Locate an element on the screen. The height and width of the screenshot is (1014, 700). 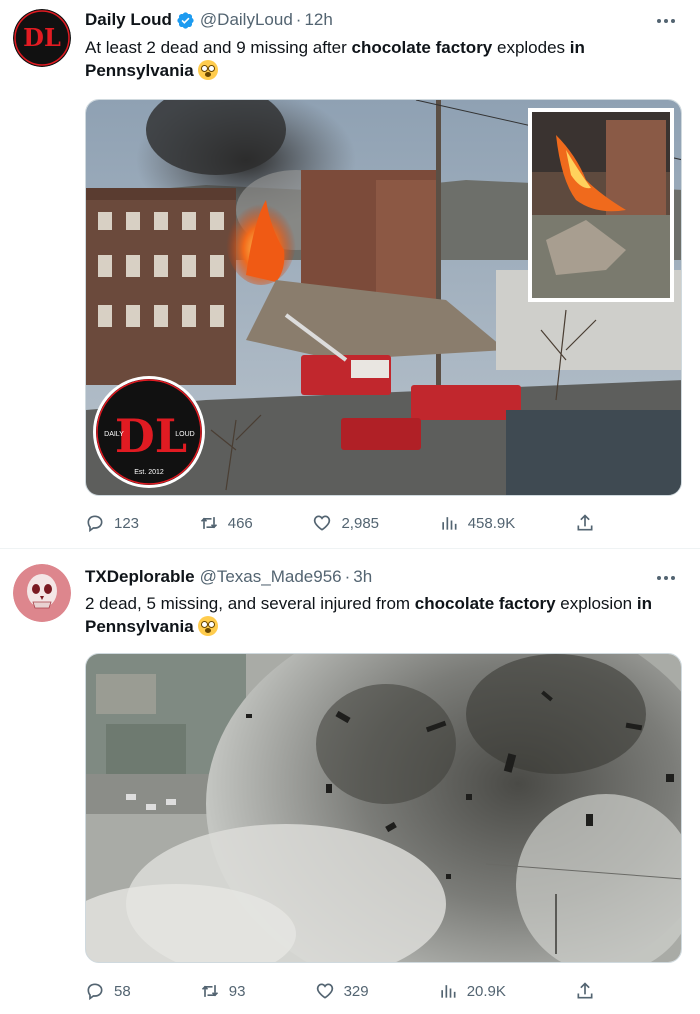
media-logo-left: DAILY is located at coordinates (114, 434).